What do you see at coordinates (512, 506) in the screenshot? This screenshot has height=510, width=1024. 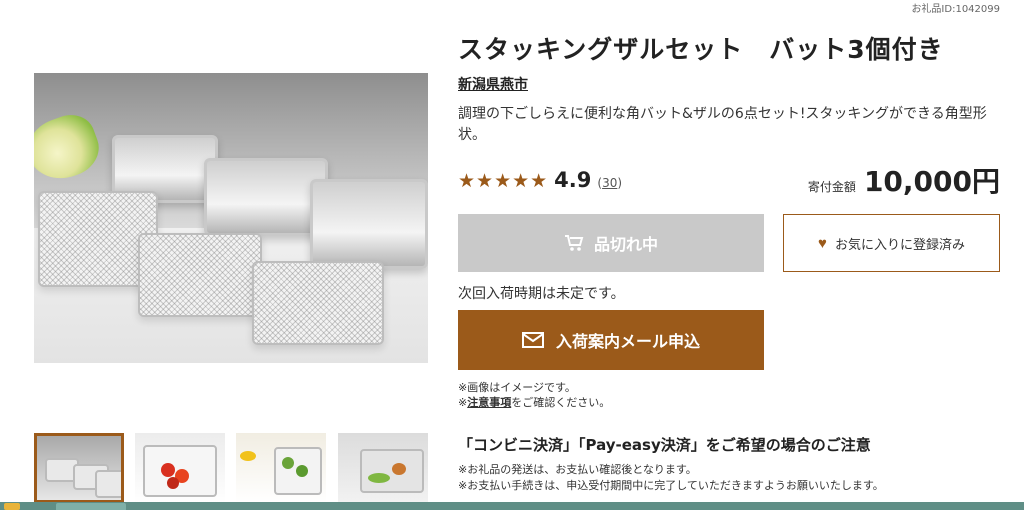 I see `taskbar` at bounding box center [512, 506].